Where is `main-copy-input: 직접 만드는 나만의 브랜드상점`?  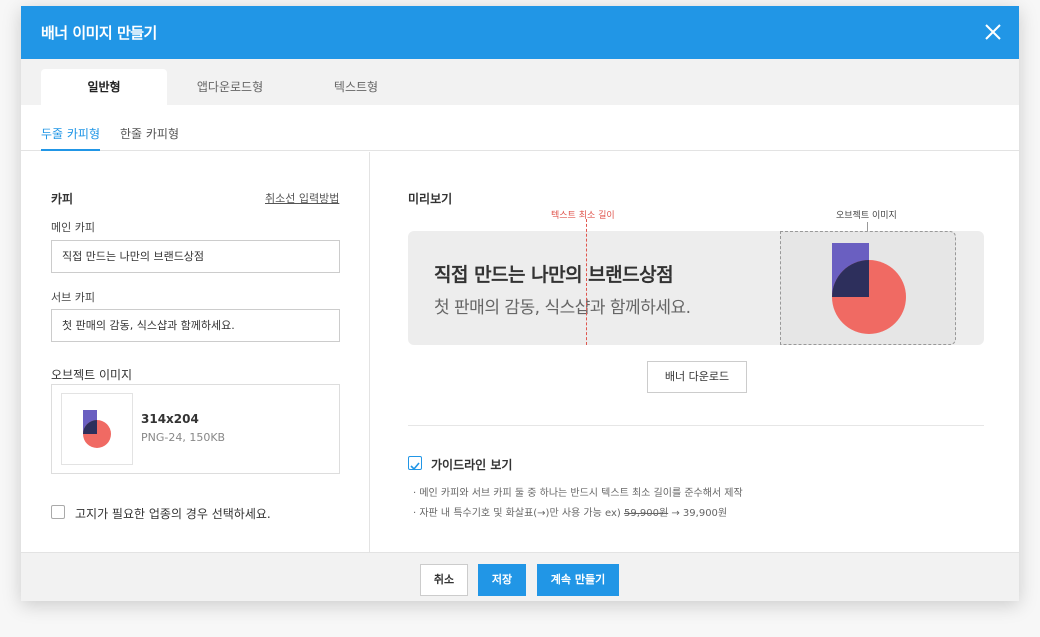
main-copy-input: 직접 만드는 나만의 브랜드상점 is located at coordinates (195, 256).